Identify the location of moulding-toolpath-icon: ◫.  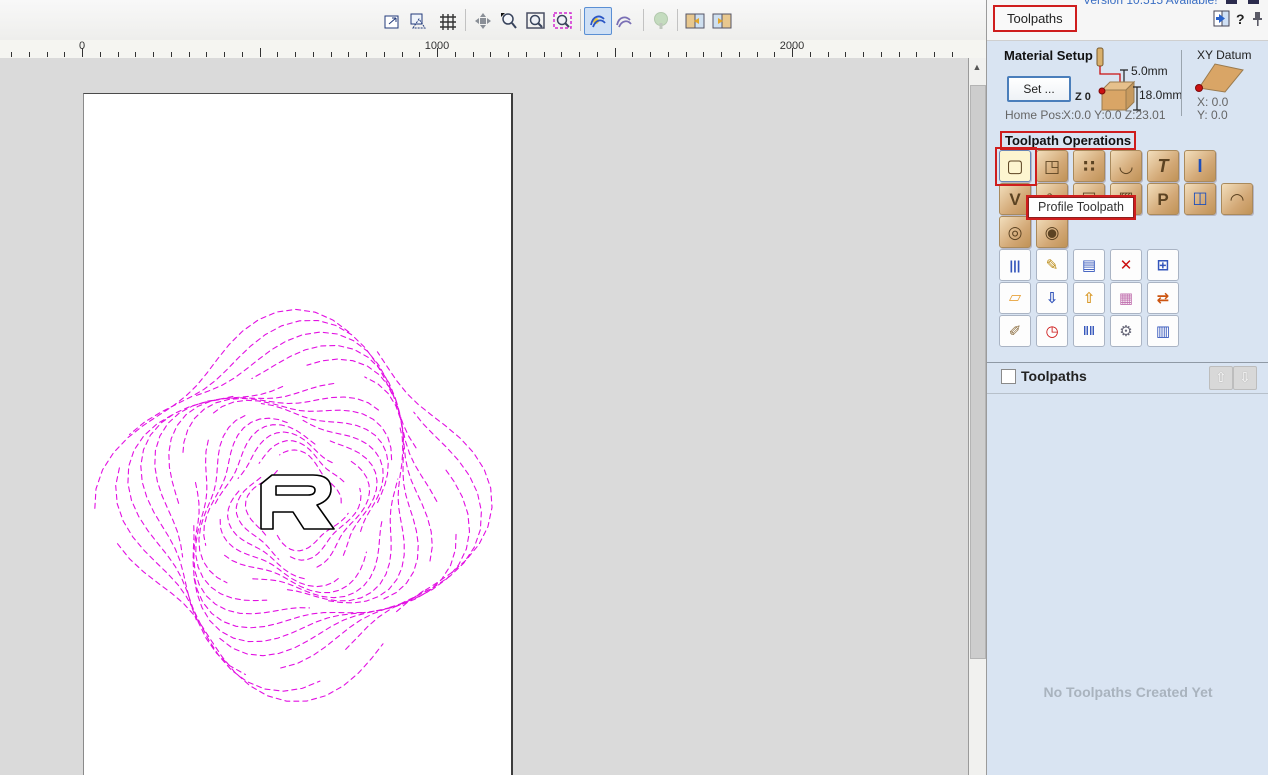
(1200, 198).